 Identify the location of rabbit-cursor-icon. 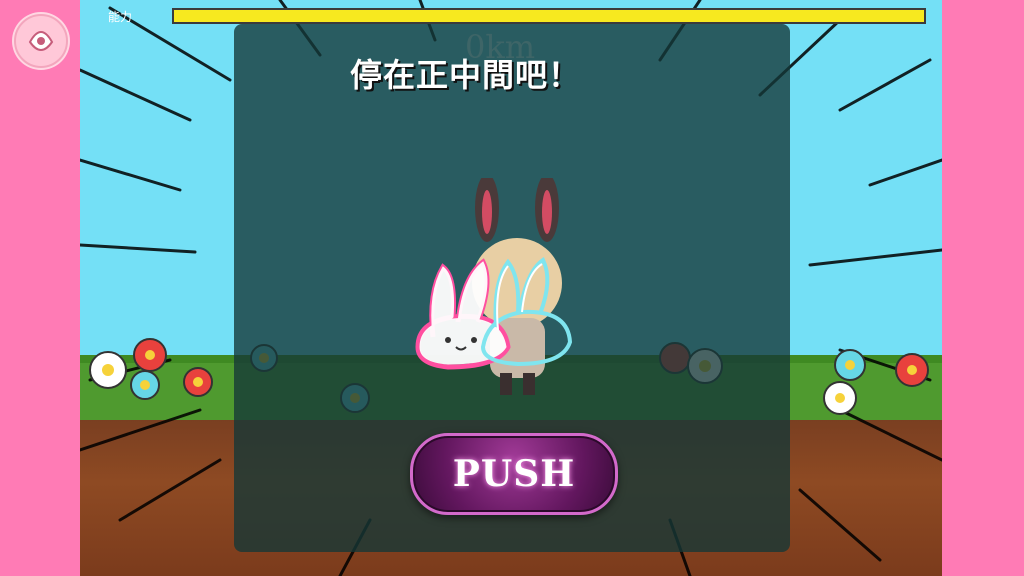
(494, 313).